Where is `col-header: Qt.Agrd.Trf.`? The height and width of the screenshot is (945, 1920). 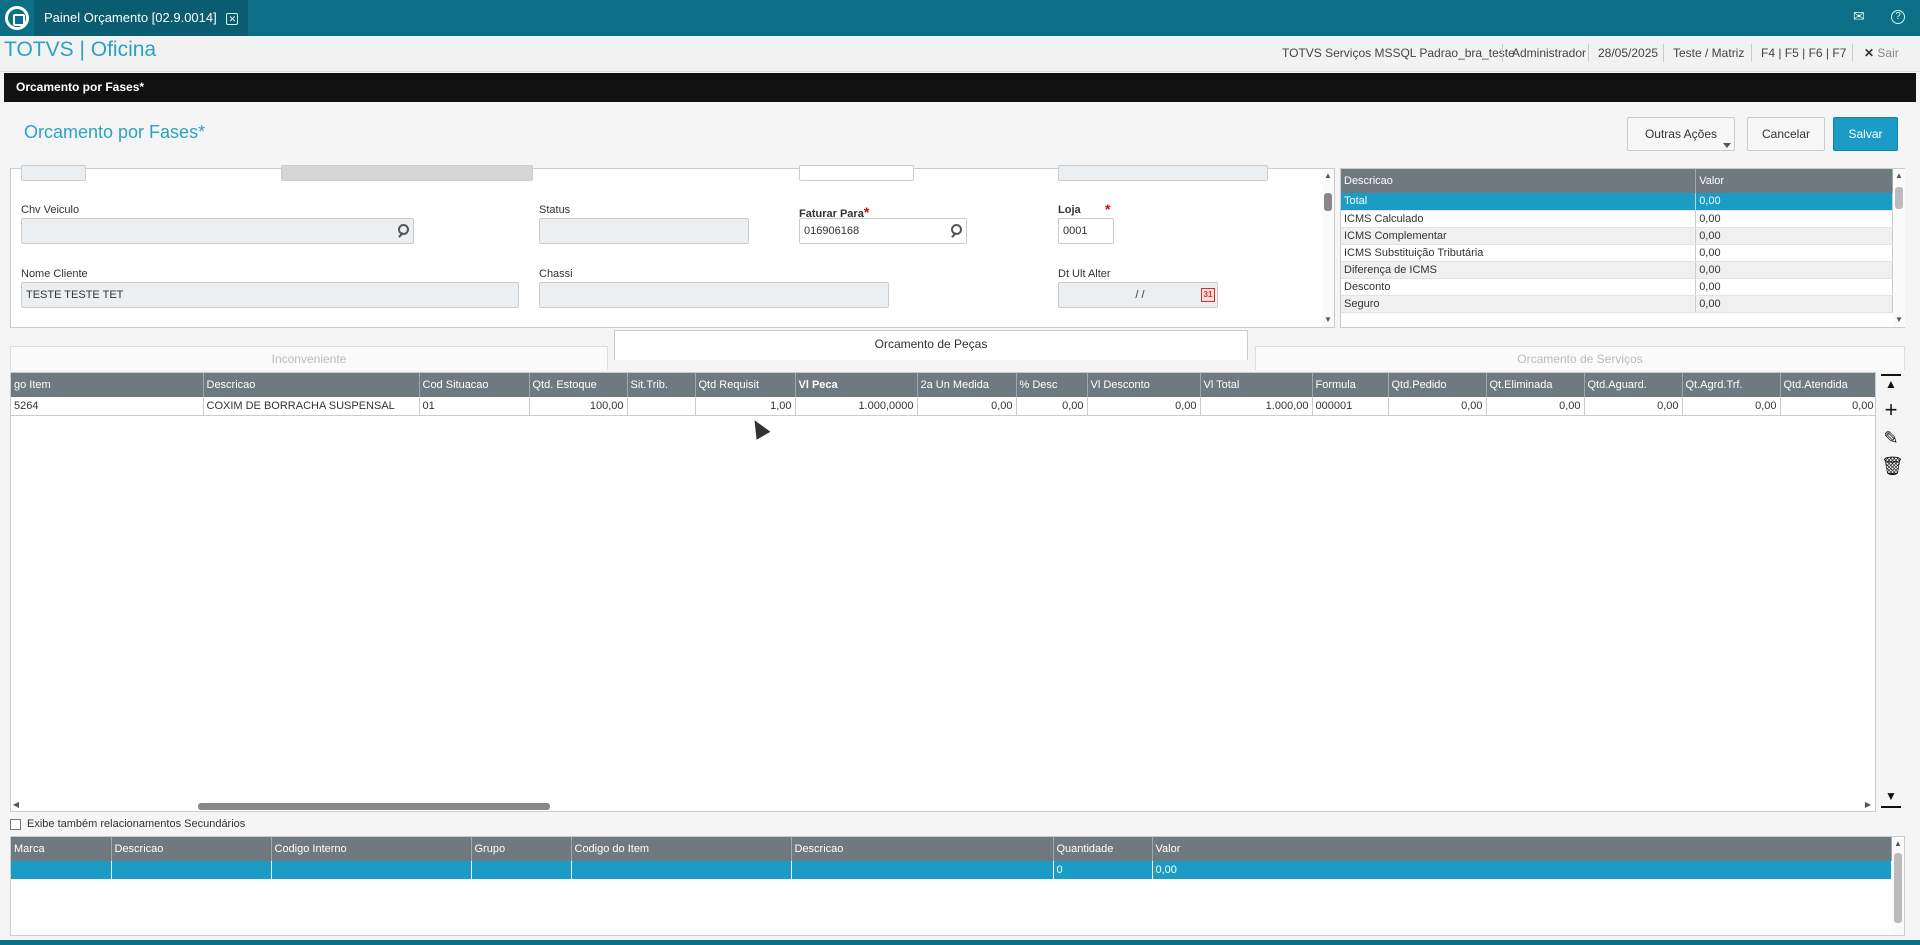
col-header: Qt.Agrd.Trf. is located at coordinates (1731, 385).